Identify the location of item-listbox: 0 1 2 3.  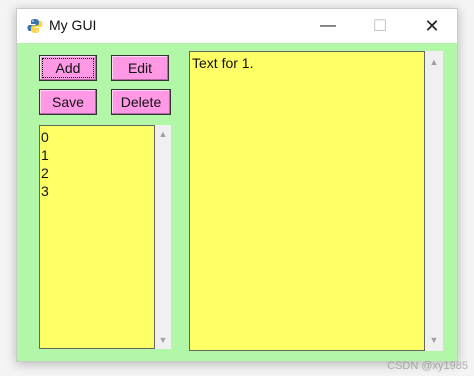
(97, 237).